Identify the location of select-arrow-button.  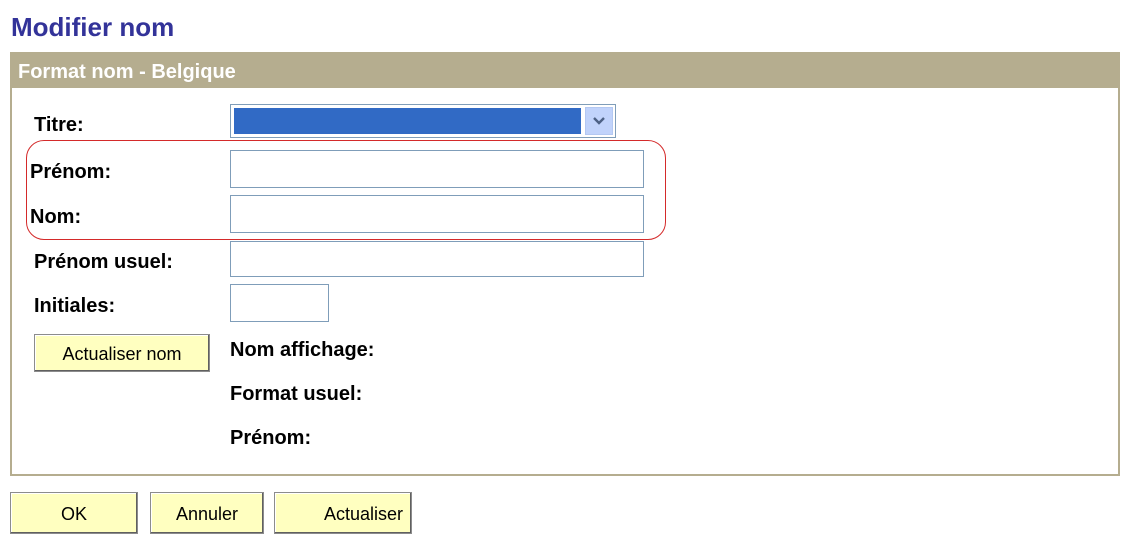
(599, 121).